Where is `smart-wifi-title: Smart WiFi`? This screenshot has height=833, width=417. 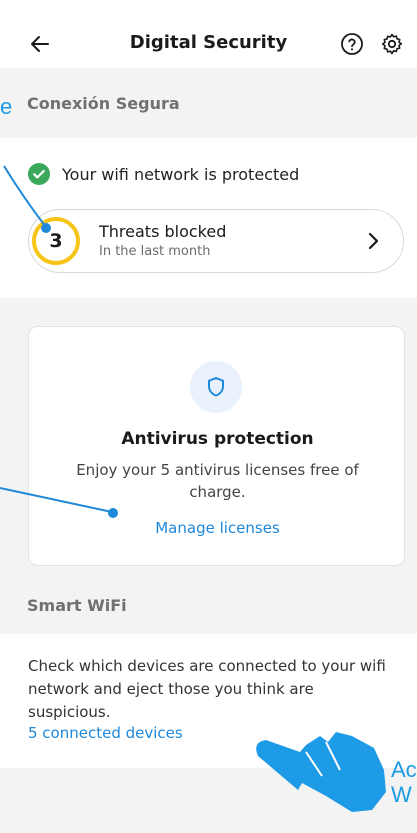 smart-wifi-title: Smart WiFi is located at coordinates (77, 605).